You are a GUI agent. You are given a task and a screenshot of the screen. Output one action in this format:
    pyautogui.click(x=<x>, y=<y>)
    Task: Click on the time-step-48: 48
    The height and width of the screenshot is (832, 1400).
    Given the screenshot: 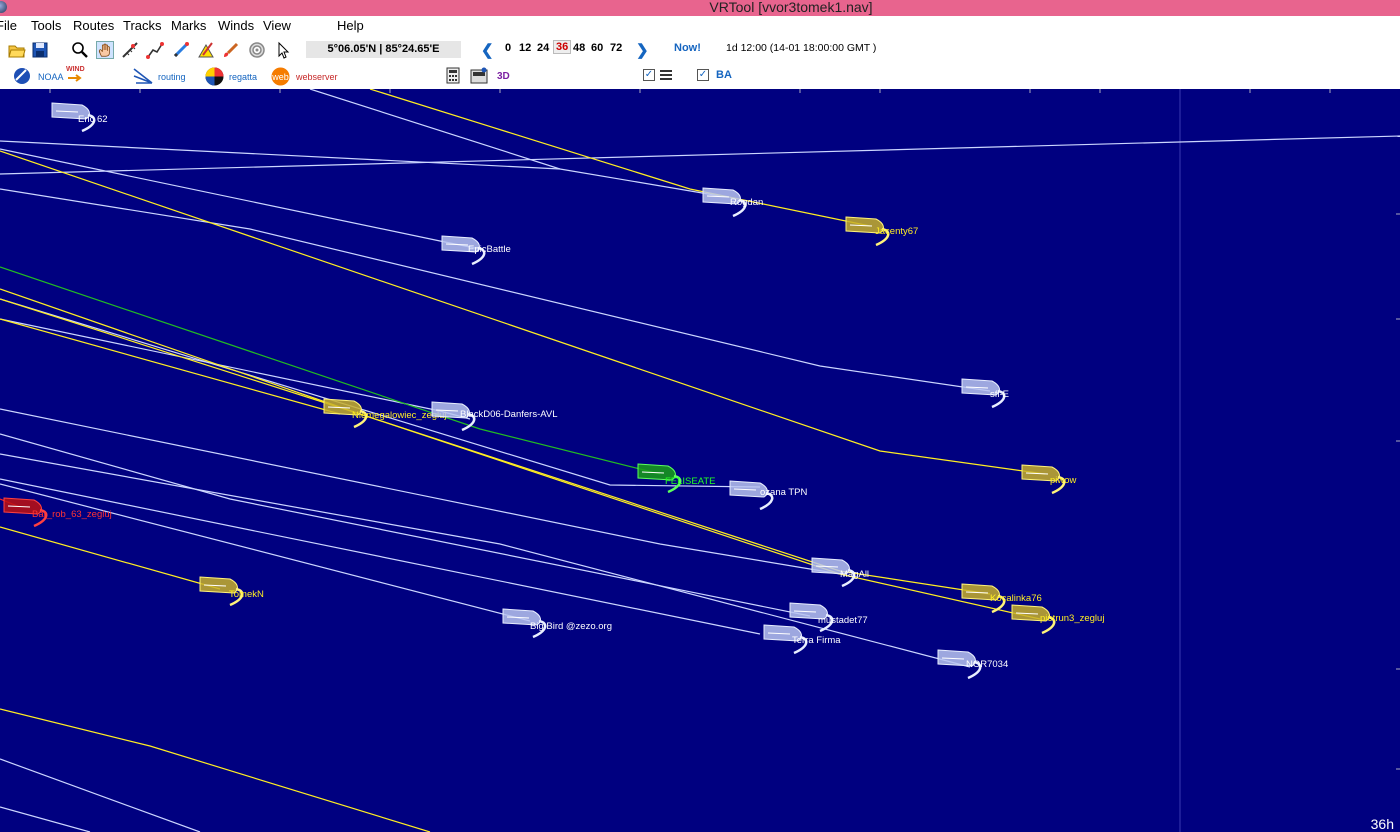 What is the action you would take?
    pyautogui.click(x=579, y=48)
    